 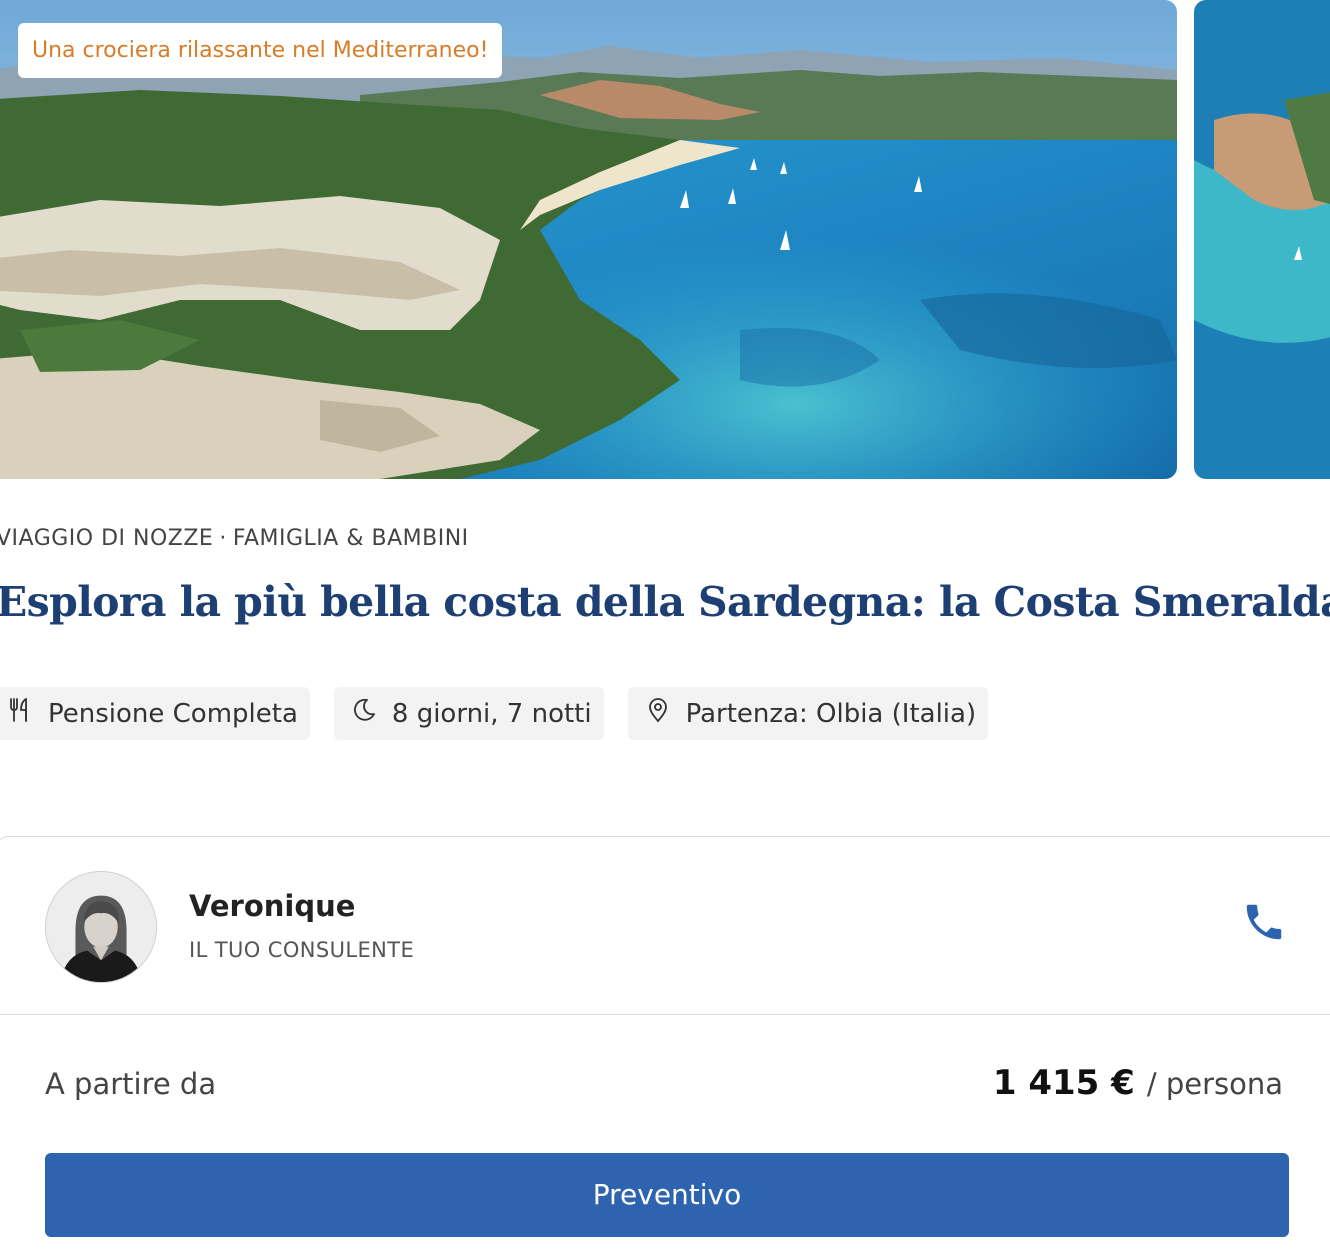 What do you see at coordinates (1138, 1083) in the screenshot?
I see `price: 1 415 € / persona` at bounding box center [1138, 1083].